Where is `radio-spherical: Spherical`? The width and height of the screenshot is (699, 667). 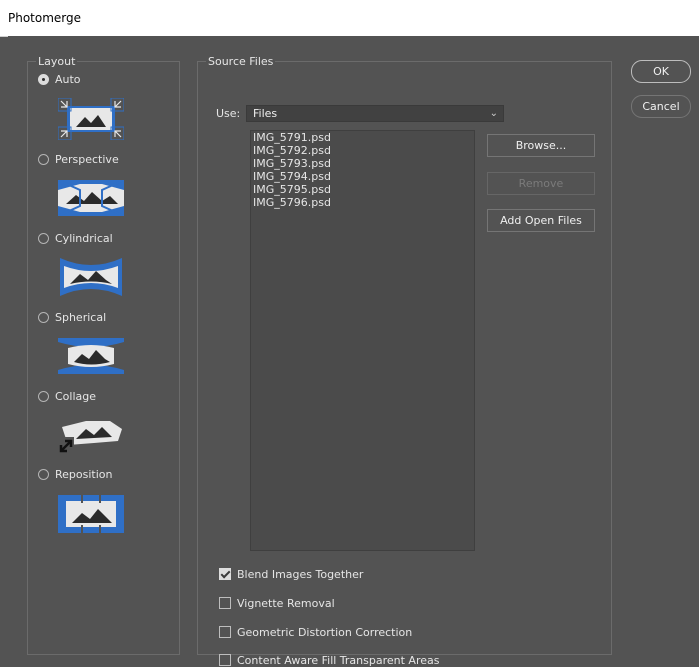
radio-spherical: Spherical is located at coordinates (72, 317).